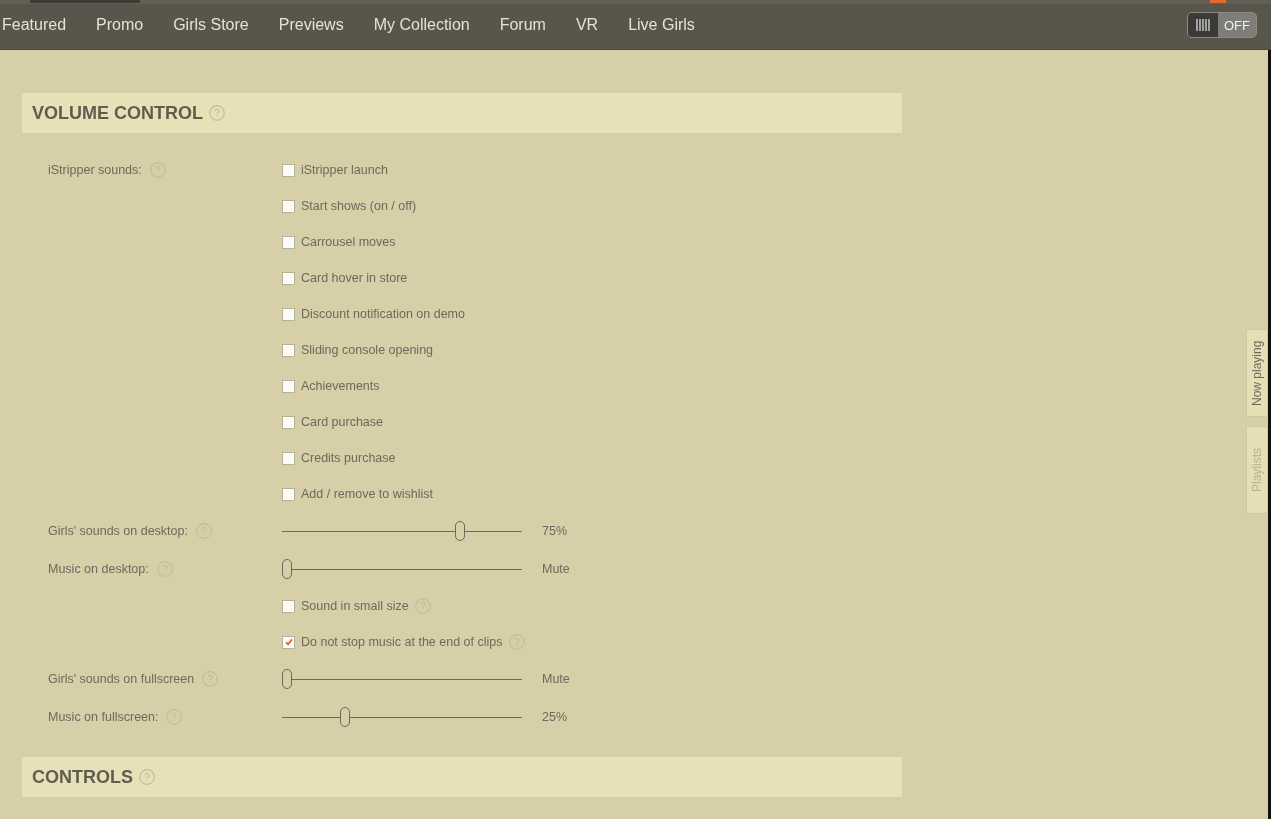  What do you see at coordinates (1257, 373) in the screenshot?
I see `side-tab: Now playing` at bounding box center [1257, 373].